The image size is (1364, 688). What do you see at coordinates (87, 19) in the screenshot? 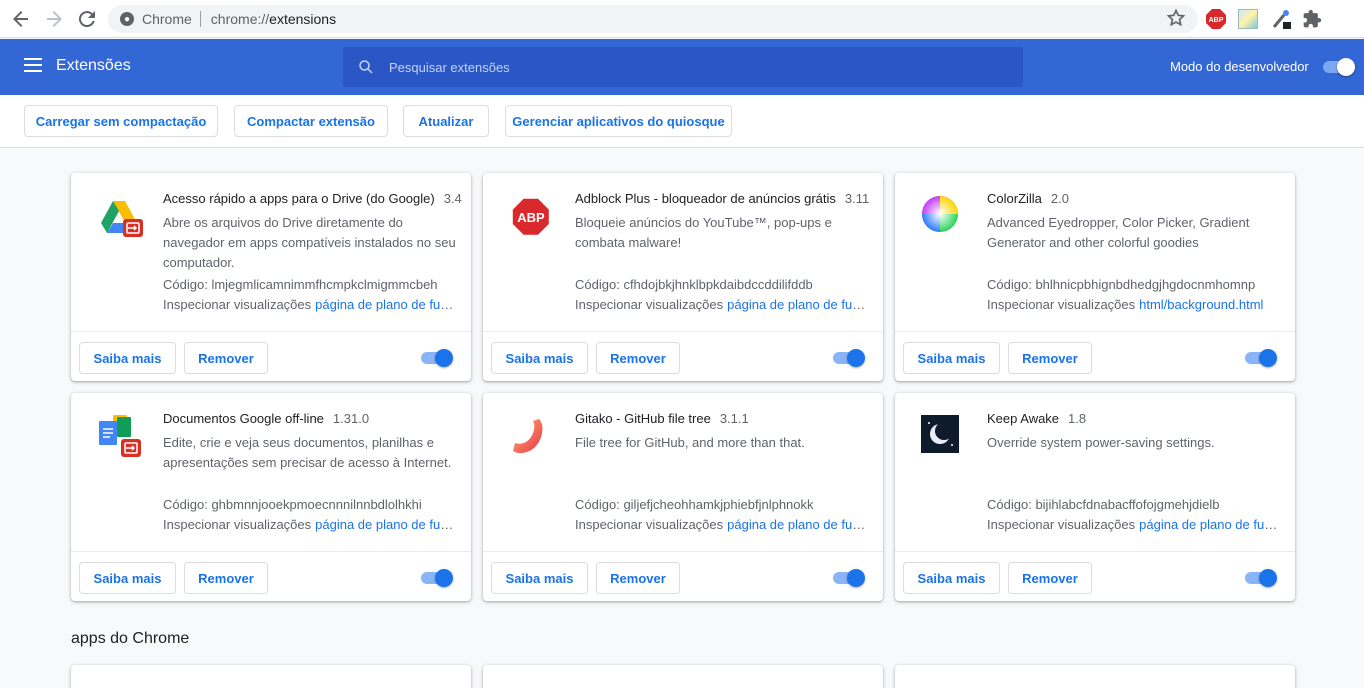
I see `reload-icon` at bounding box center [87, 19].